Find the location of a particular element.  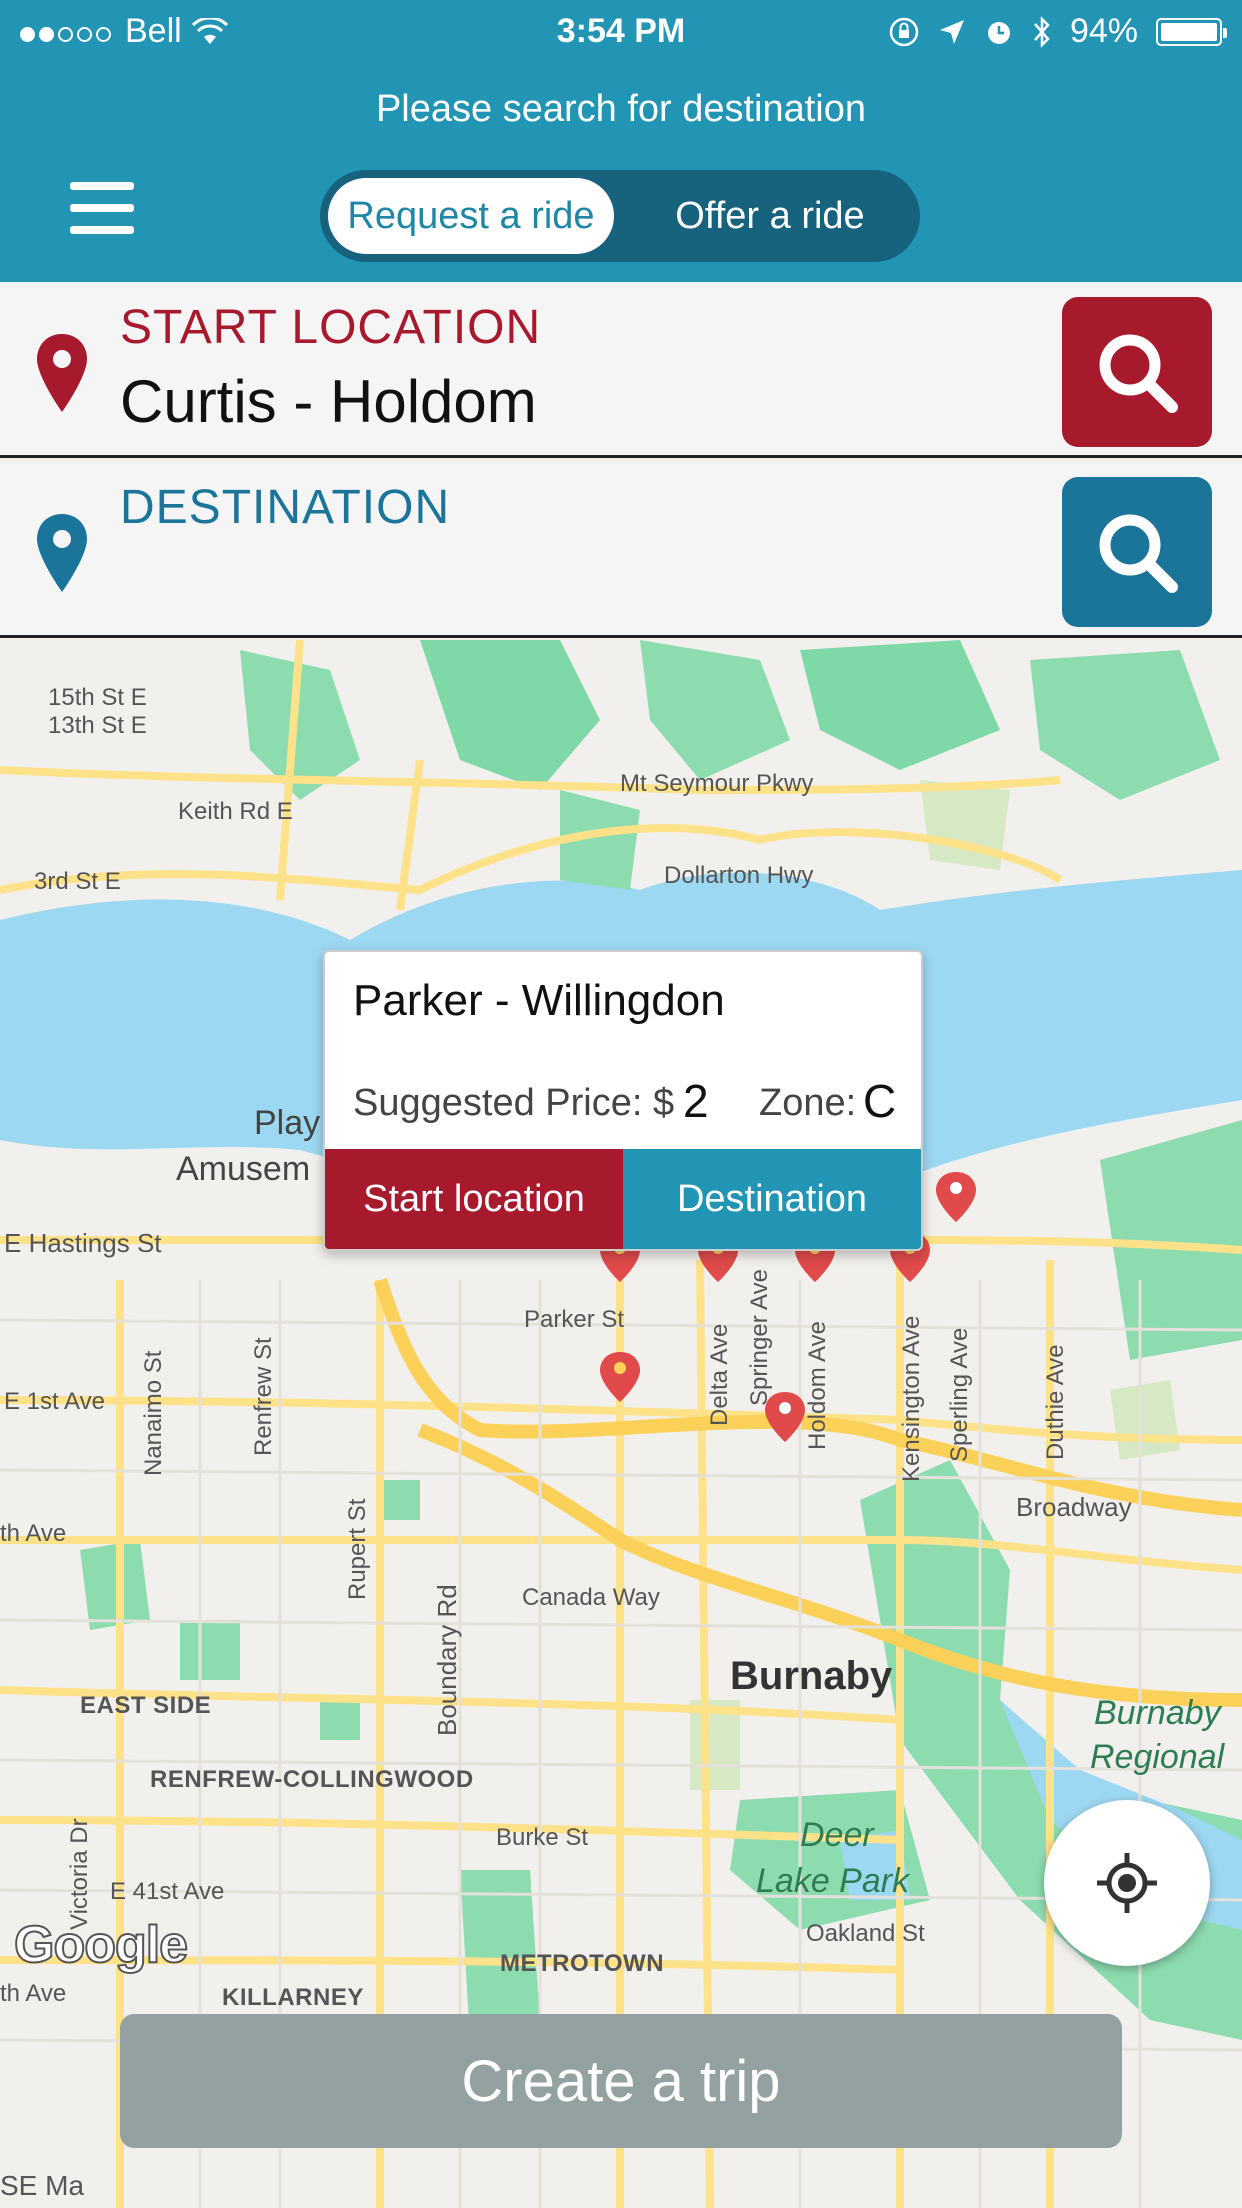

map-label: E 1st Ave is located at coordinates (54, 1401).